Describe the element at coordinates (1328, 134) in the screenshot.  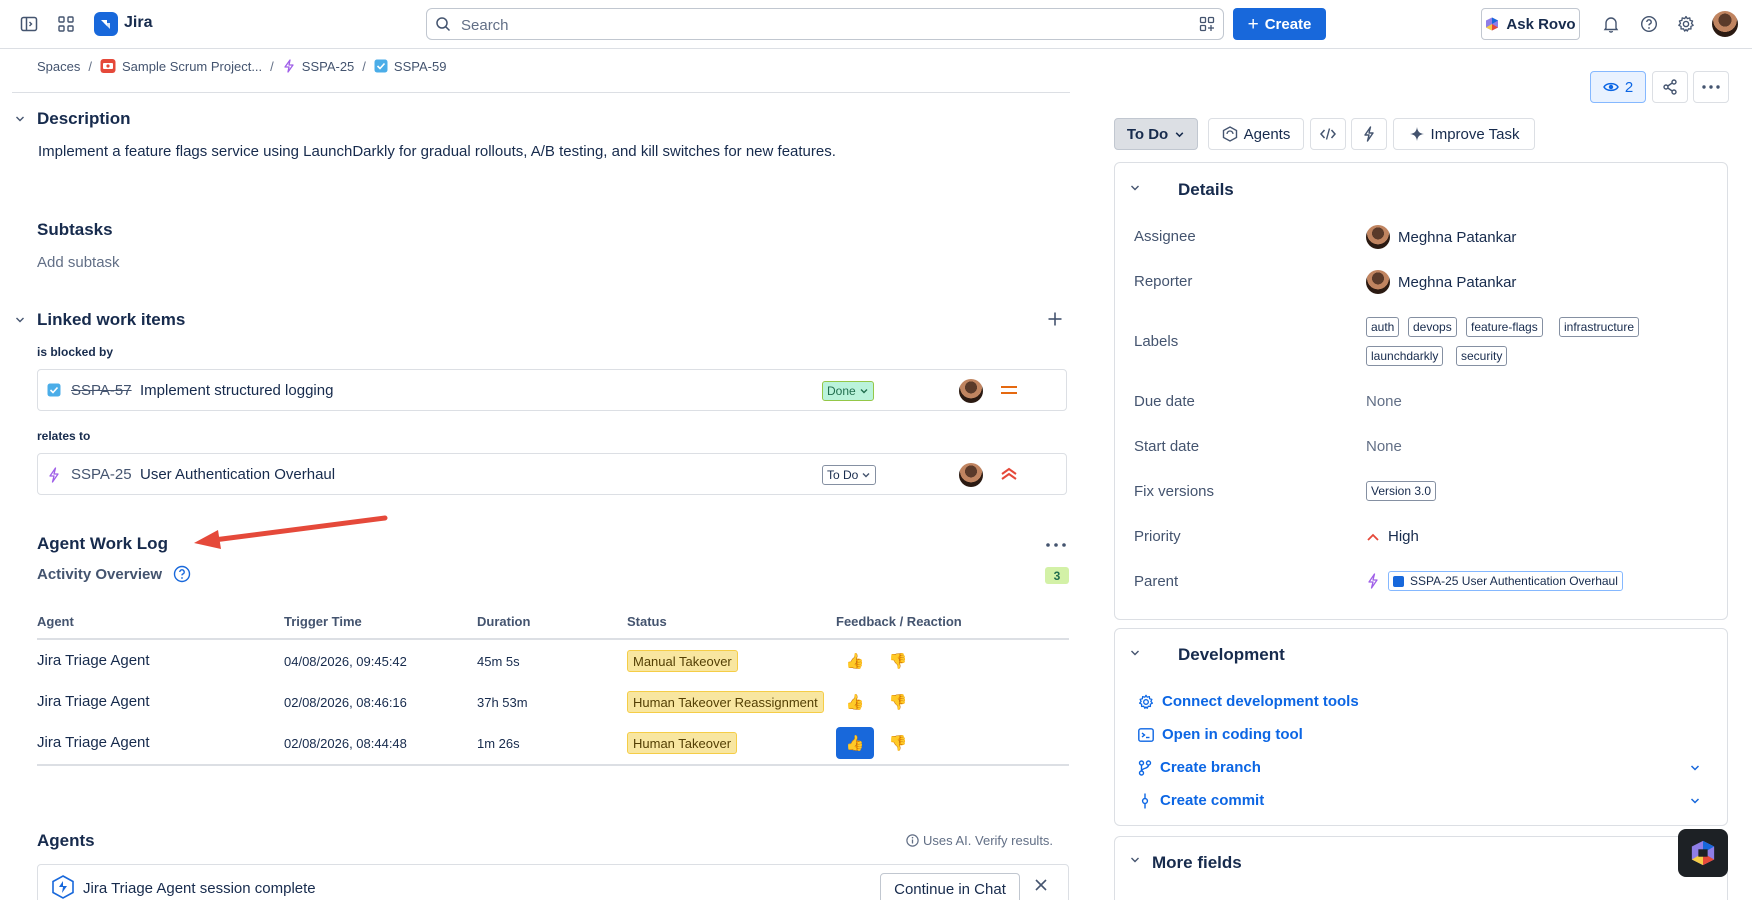
I see `code-button` at that location.